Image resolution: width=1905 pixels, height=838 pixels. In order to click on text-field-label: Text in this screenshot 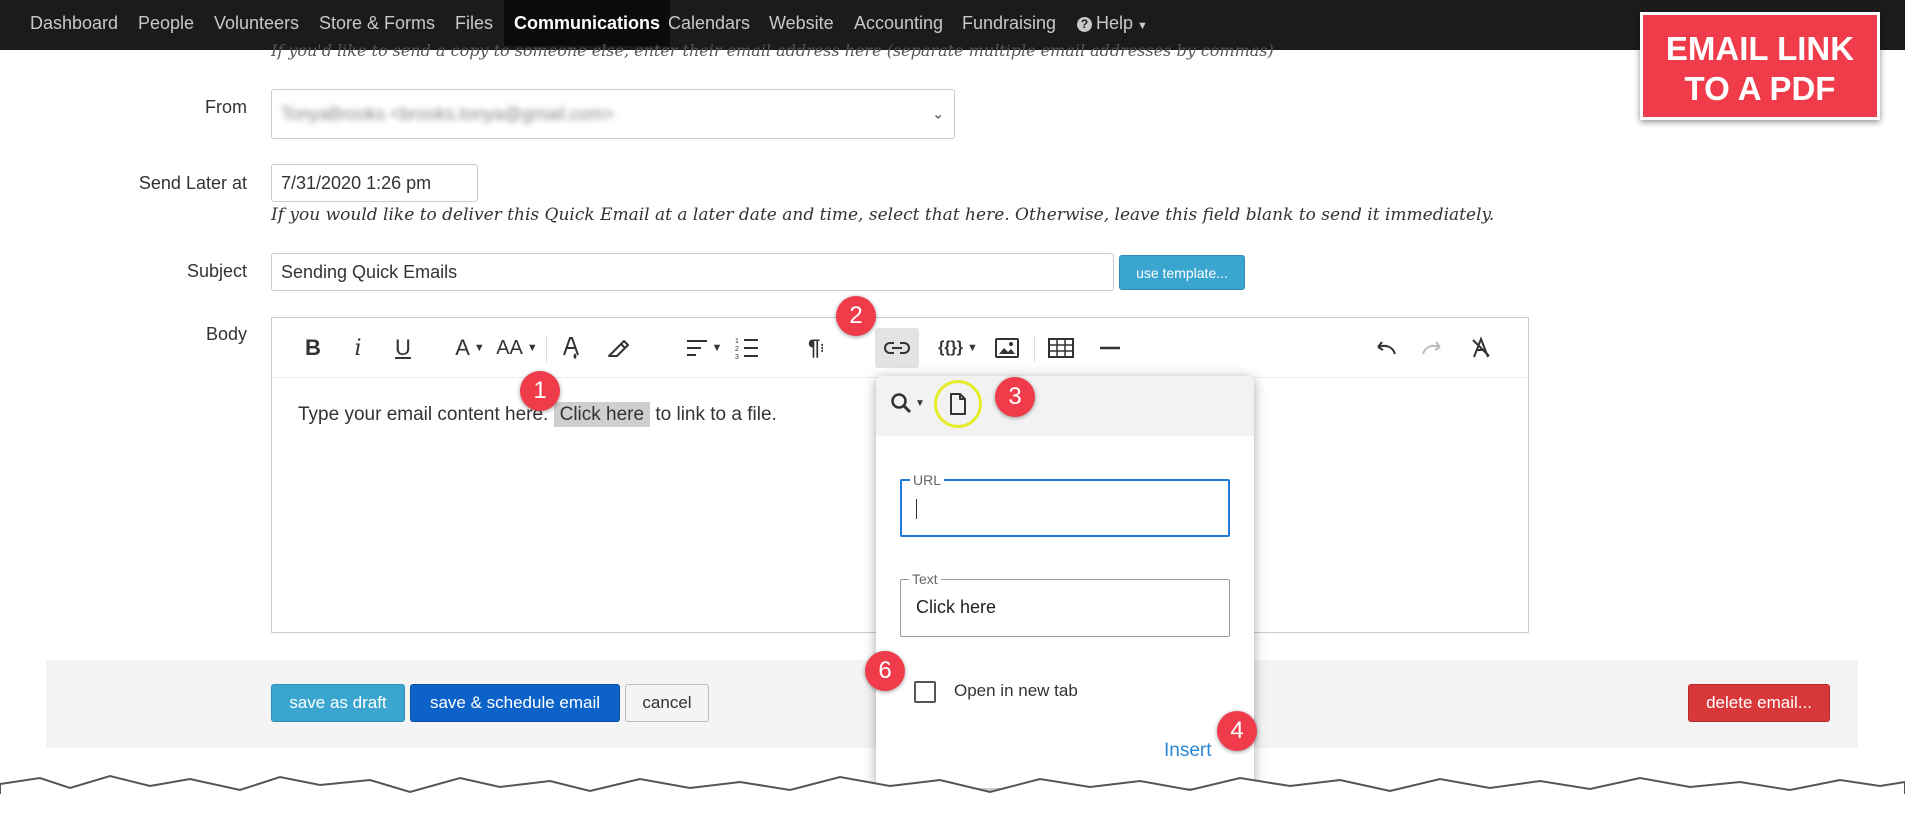, I will do `click(925, 579)`.